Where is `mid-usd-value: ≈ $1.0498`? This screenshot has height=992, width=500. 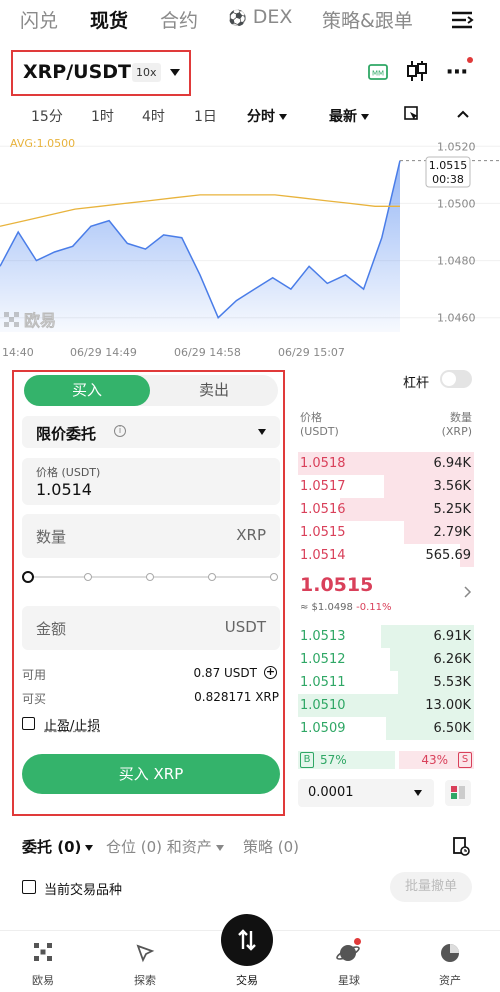
mid-usd-value: ≈ $1.0498 is located at coordinates (326, 607).